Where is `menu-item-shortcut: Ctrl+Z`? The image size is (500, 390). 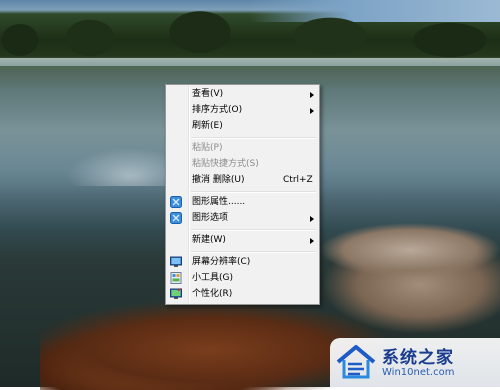
menu-item-shortcut: Ctrl+Z is located at coordinates (298, 180).